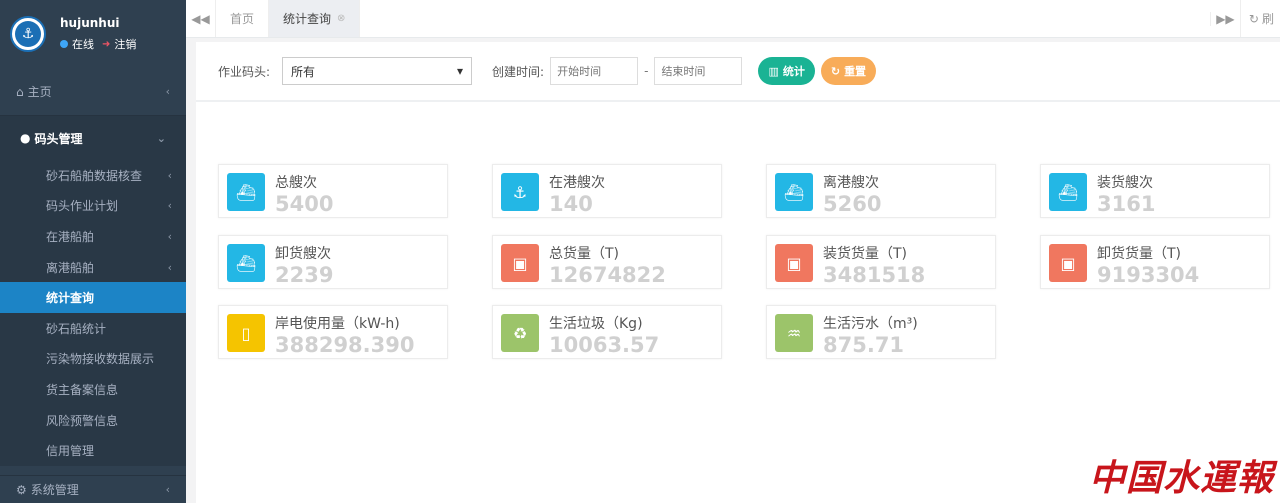 The image size is (1280, 503). What do you see at coordinates (1126, 204) in the screenshot?
I see `stat-value: 3161` at bounding box center [1126, 204].